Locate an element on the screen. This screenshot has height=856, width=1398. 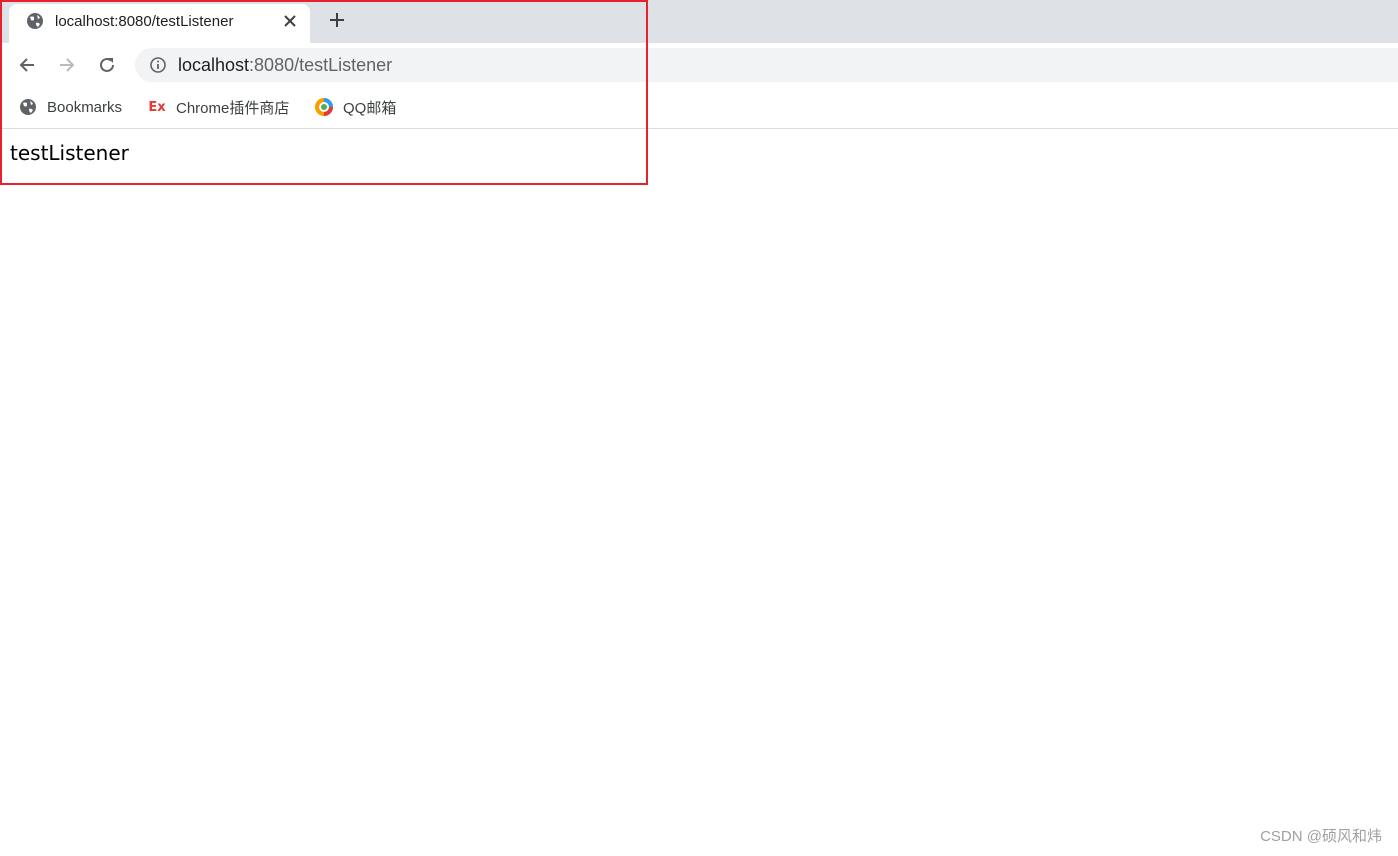
bookmark-chrome-store: Ex Chrome插件商店 is located at coordinates (218, 107).